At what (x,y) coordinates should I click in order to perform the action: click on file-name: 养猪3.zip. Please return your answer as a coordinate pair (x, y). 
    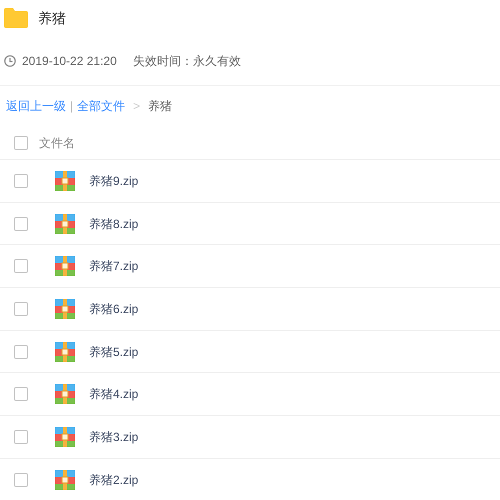
    Looking at the image, I should click on (113, 437).